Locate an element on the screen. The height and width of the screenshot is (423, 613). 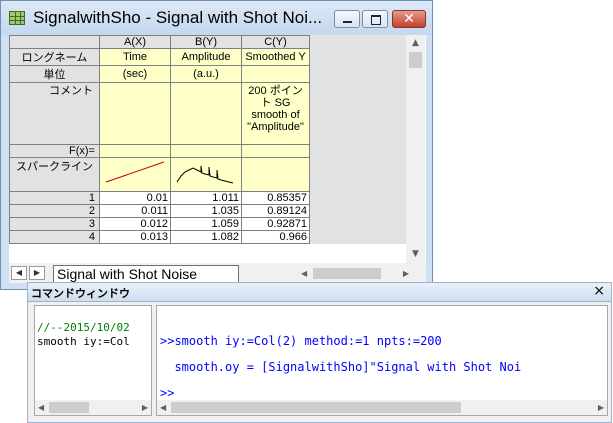
row-index-4: 4 is located at coordinates (54, 237).